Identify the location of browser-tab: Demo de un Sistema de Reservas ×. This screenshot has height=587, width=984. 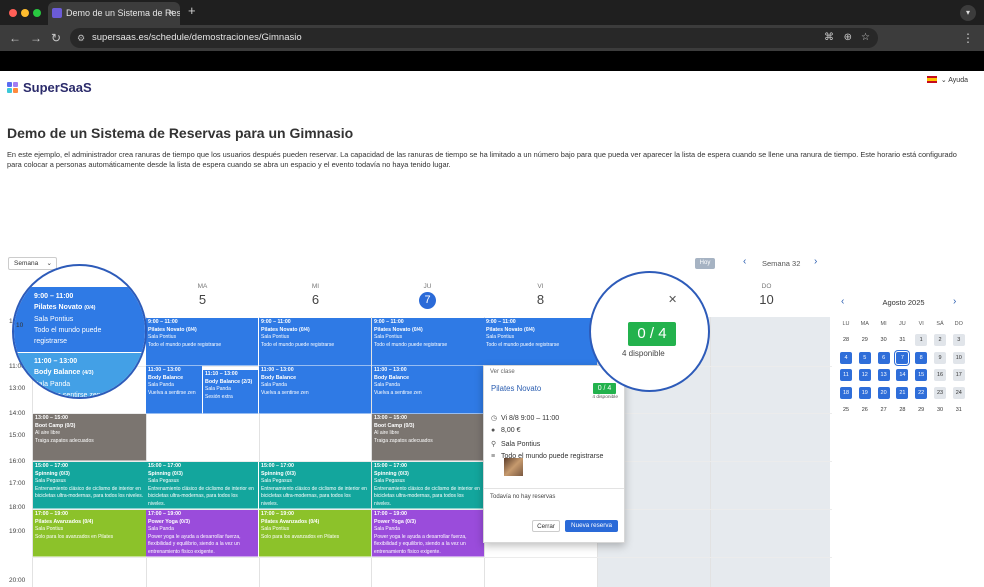
(114, 13).